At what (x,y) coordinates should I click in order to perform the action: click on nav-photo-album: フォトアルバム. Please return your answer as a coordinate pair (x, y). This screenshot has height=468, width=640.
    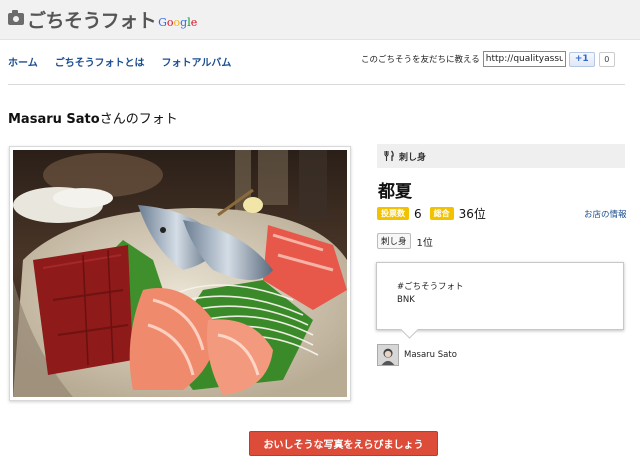
    Looking at the image, I should click on (197, 61).